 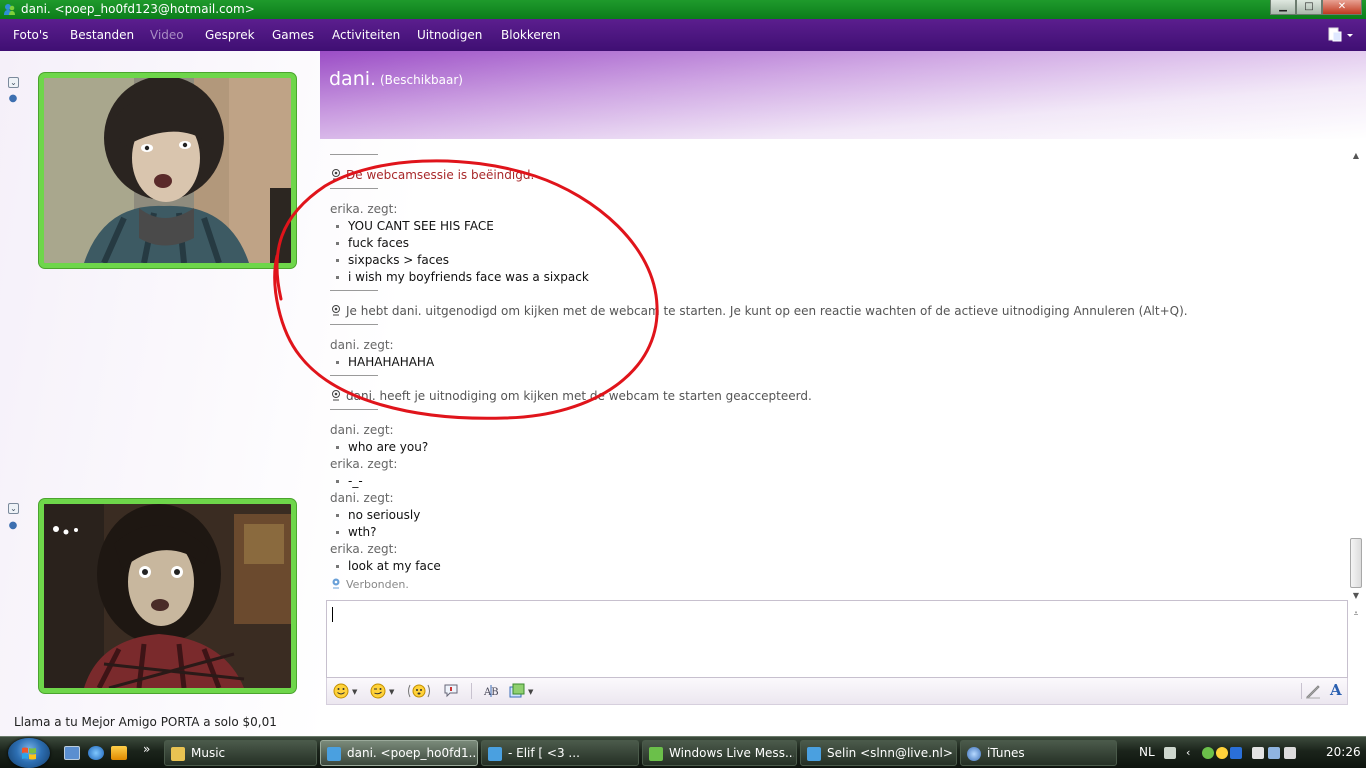 I want to click on sharing-menu-icon, so click(x=1341, y=35).